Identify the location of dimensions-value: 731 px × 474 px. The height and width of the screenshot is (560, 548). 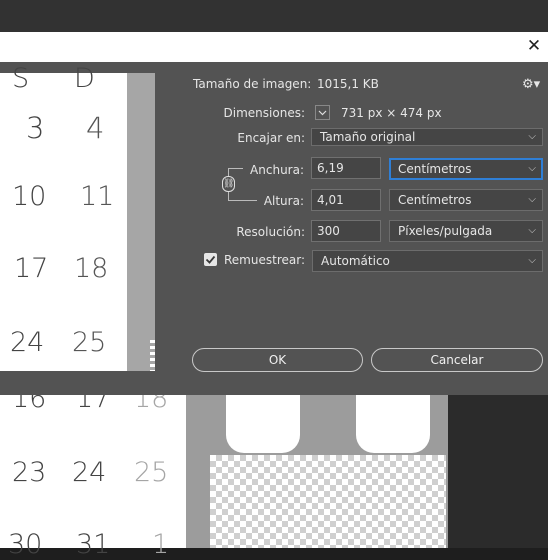
(391, 113).